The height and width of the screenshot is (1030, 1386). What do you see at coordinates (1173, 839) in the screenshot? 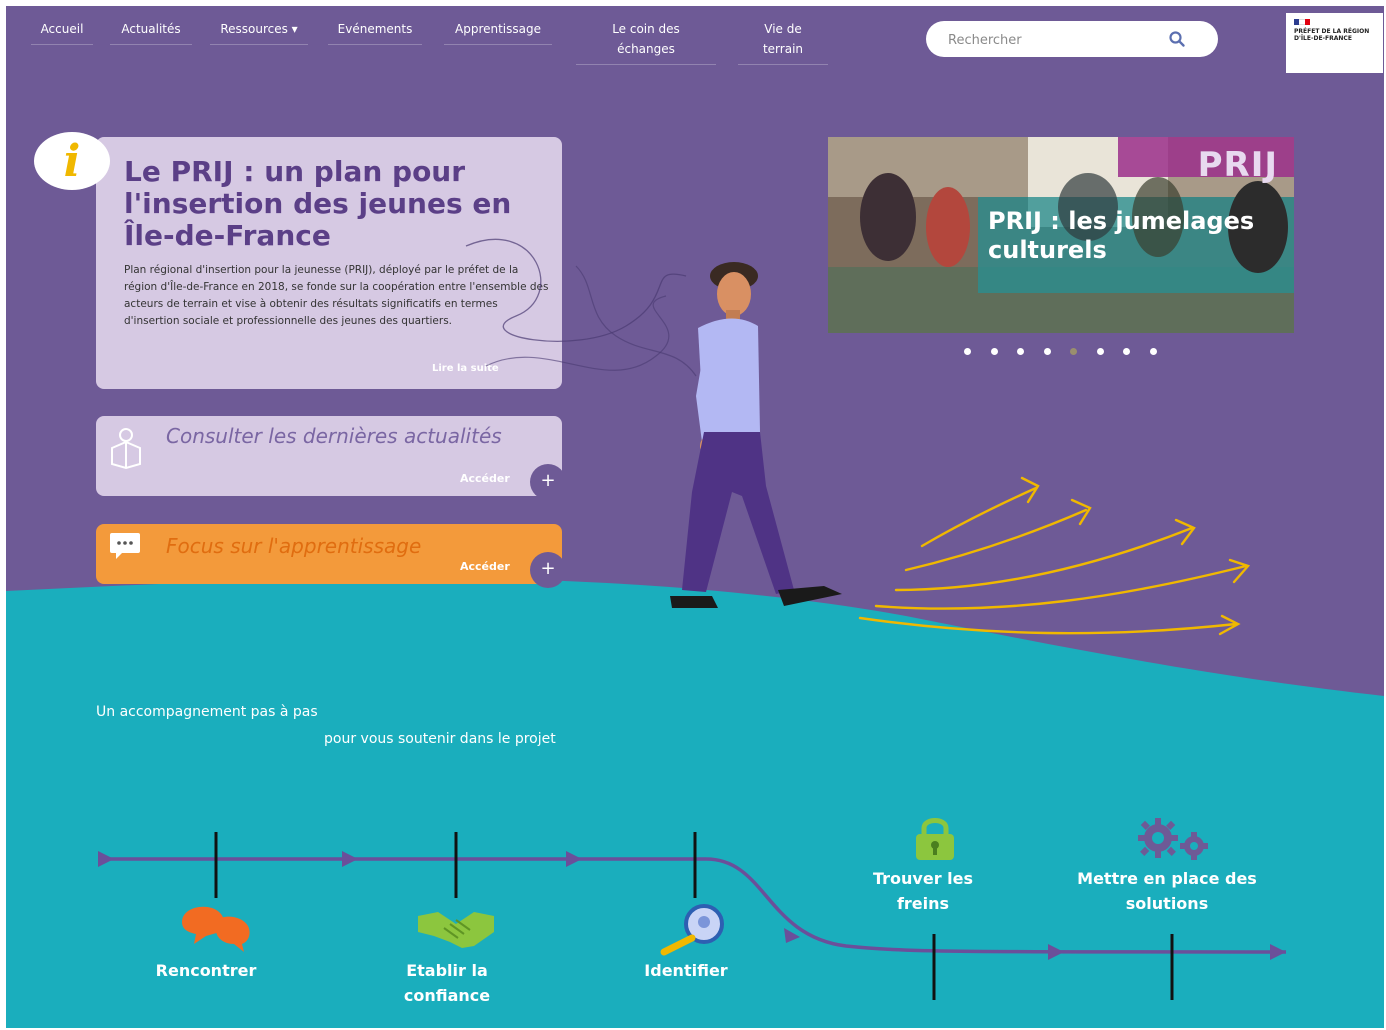
I see `gears-icon` at bounding box center [1173, 839].